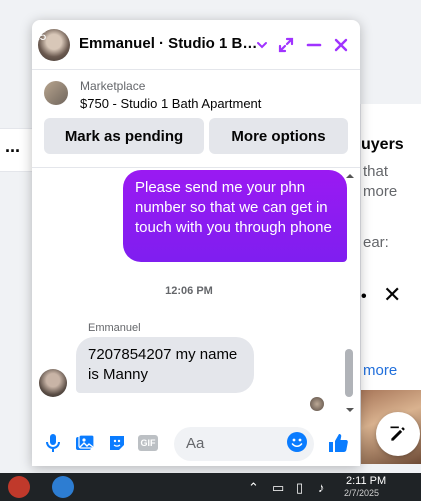 The height and width of the screenshot is (501, 421). Describe the element at coordinates (117, 443) in the screenshot. I see `sticker-icon` at that location.